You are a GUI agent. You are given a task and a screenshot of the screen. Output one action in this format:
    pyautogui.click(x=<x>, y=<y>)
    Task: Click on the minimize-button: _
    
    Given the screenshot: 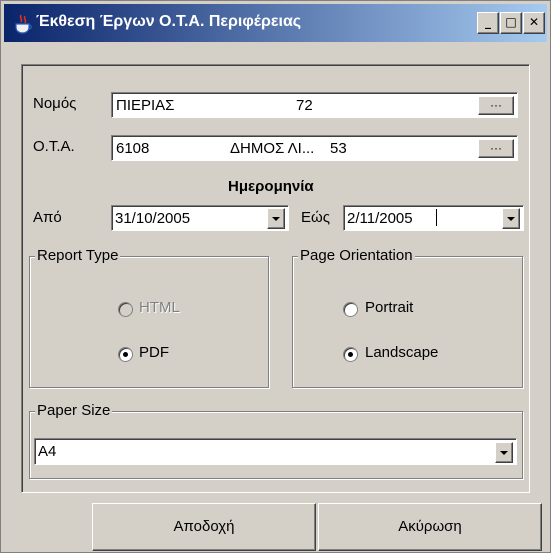 What is the action you would take?
    pyautogui.click(x=488, y=23)
    